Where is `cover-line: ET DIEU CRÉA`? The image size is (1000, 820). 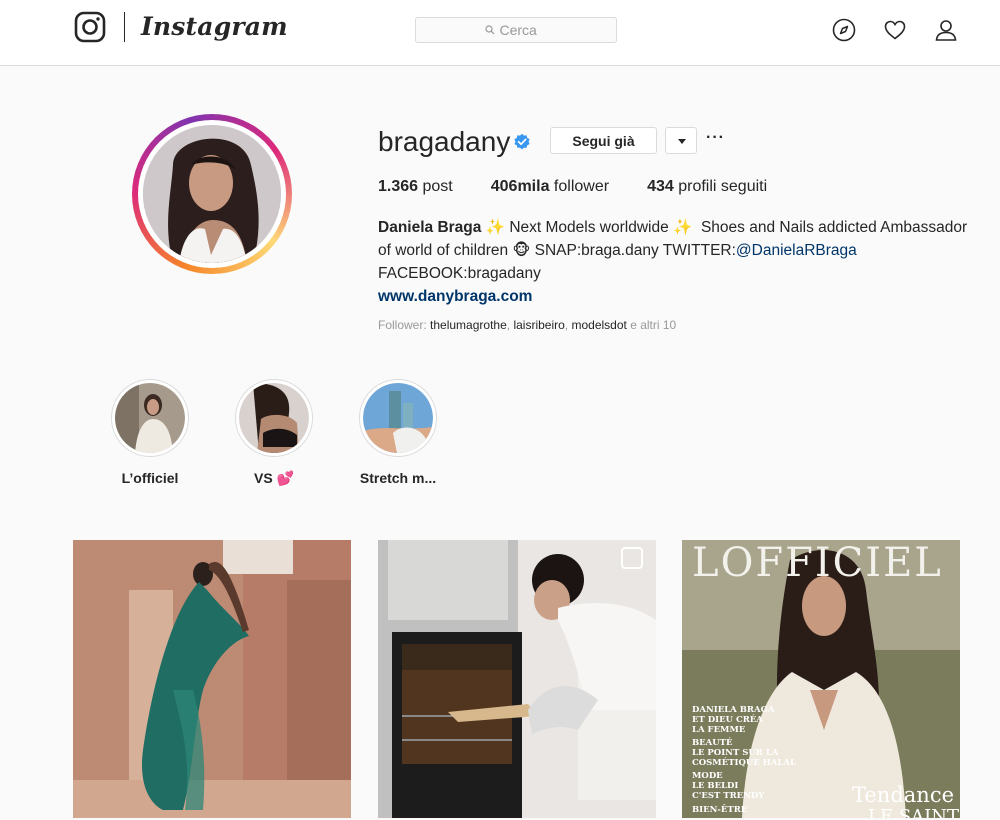 cover-line: ET DIEU CRÉA is located at coordinates (727, 719).